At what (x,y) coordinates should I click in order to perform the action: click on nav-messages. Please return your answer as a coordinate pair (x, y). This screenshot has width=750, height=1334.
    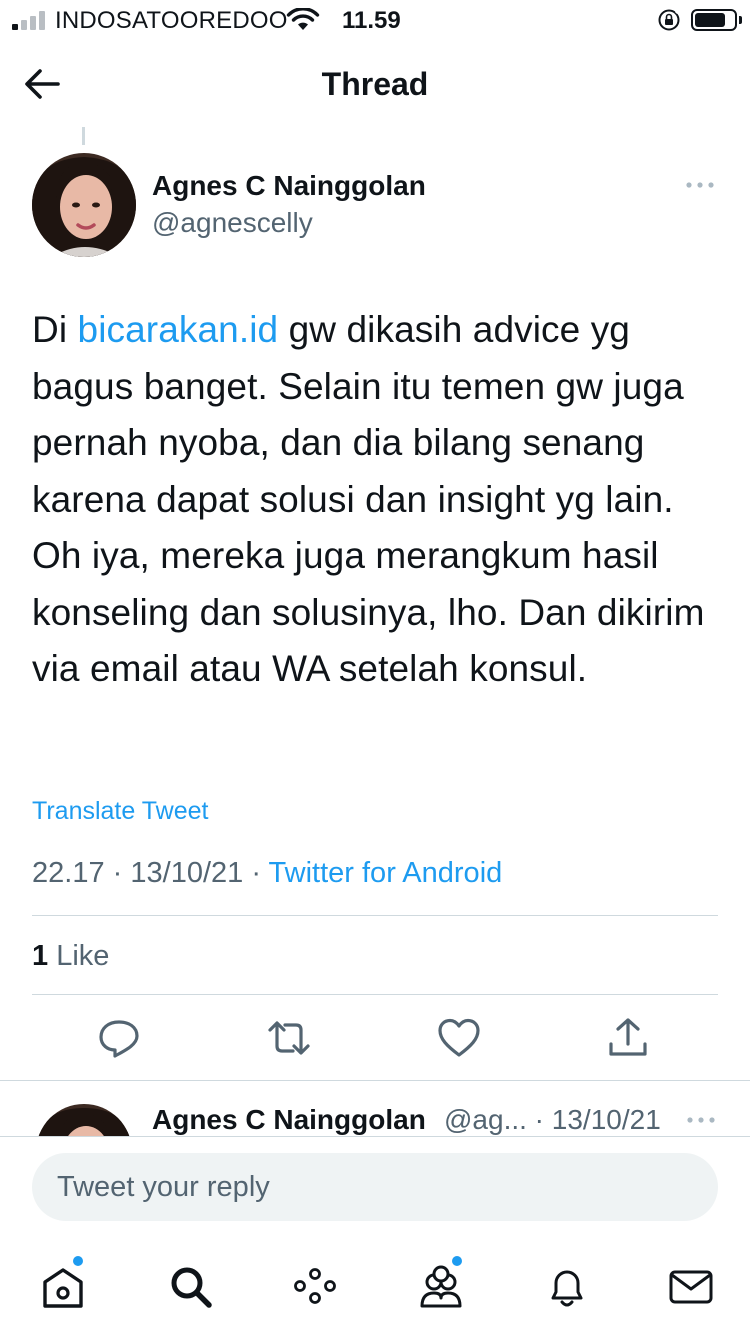
    Looking at the image, I should click on (691, 1287).